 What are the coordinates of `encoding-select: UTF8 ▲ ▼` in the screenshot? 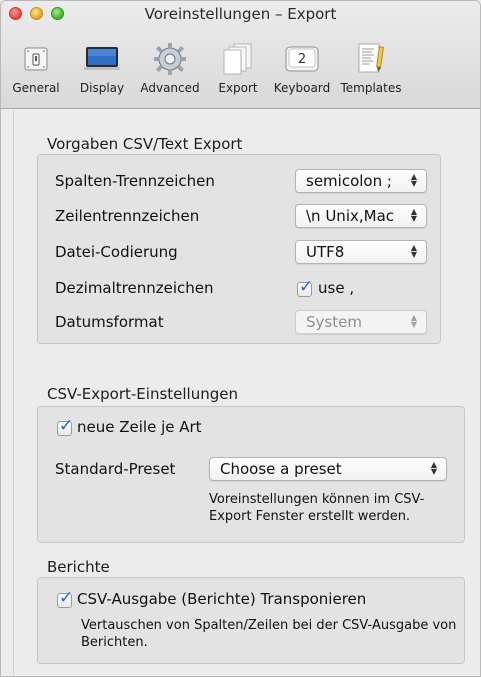 It's located at (361, 252).